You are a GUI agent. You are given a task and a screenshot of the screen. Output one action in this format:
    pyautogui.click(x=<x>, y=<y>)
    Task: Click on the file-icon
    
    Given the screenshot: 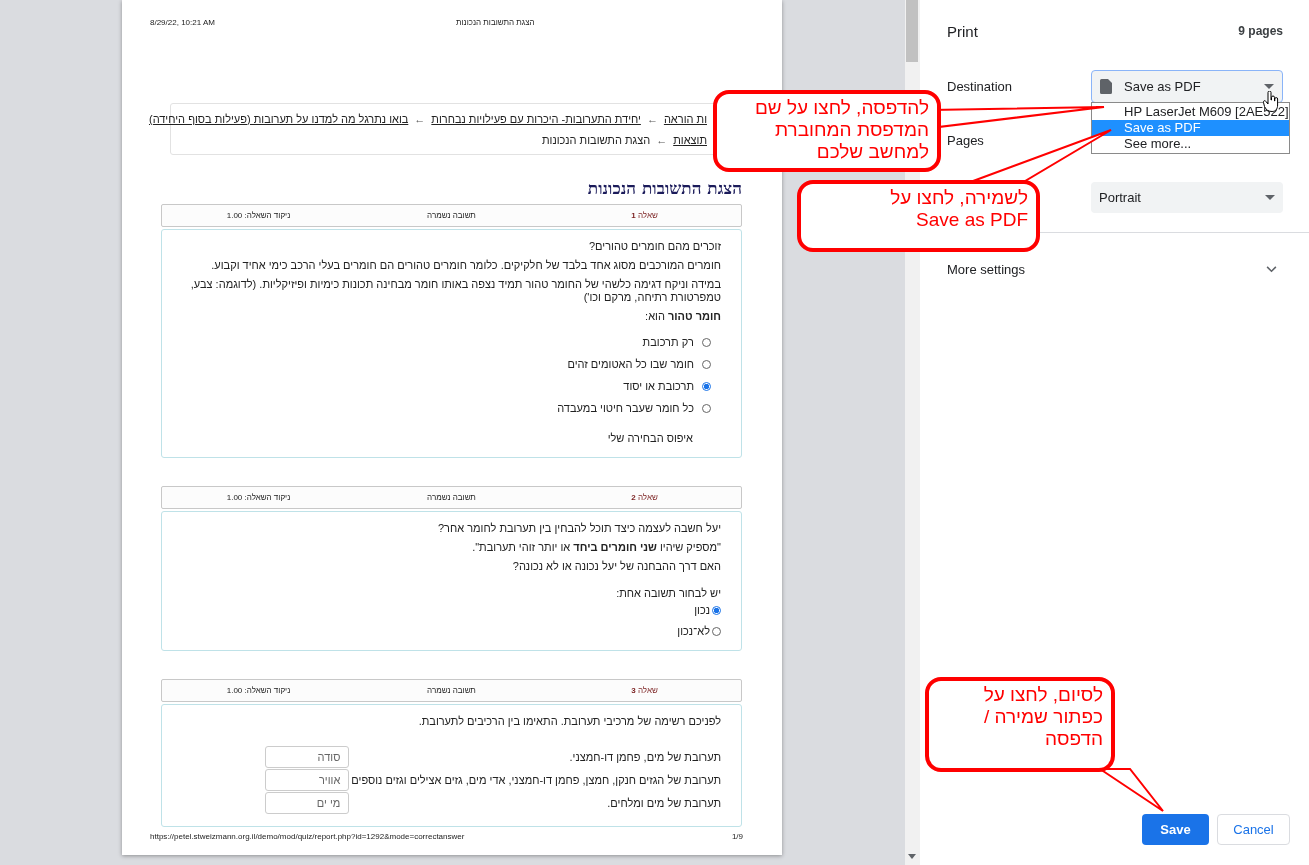 What is the action you would take?
    pyautogui.click(x=1106, y=86)
    